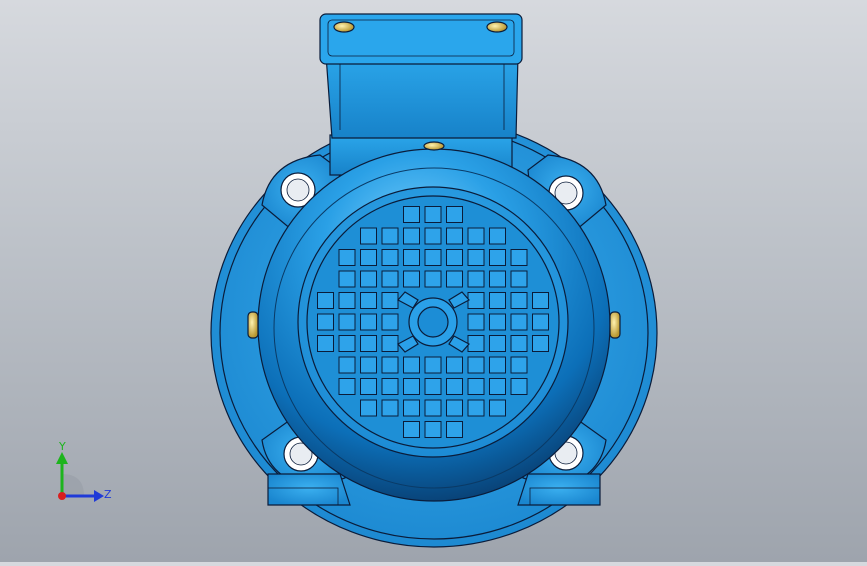 The height and width of the screenshot is (566, 867). What do you see at coordinates (433, 322) in the screenshot?
I see `fan-hub-bore` at bounding box center [433, 322].